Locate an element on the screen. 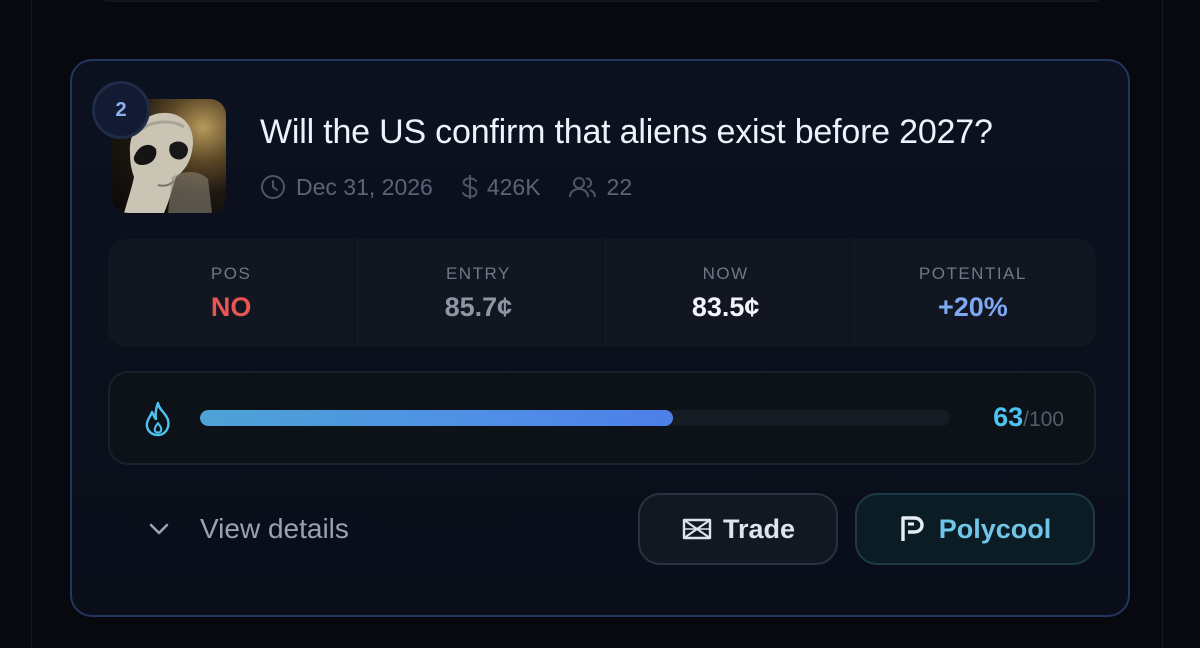 This screenshot has height=648, width=1200. polycool-logo-icon is located at coordinates (912, 528).